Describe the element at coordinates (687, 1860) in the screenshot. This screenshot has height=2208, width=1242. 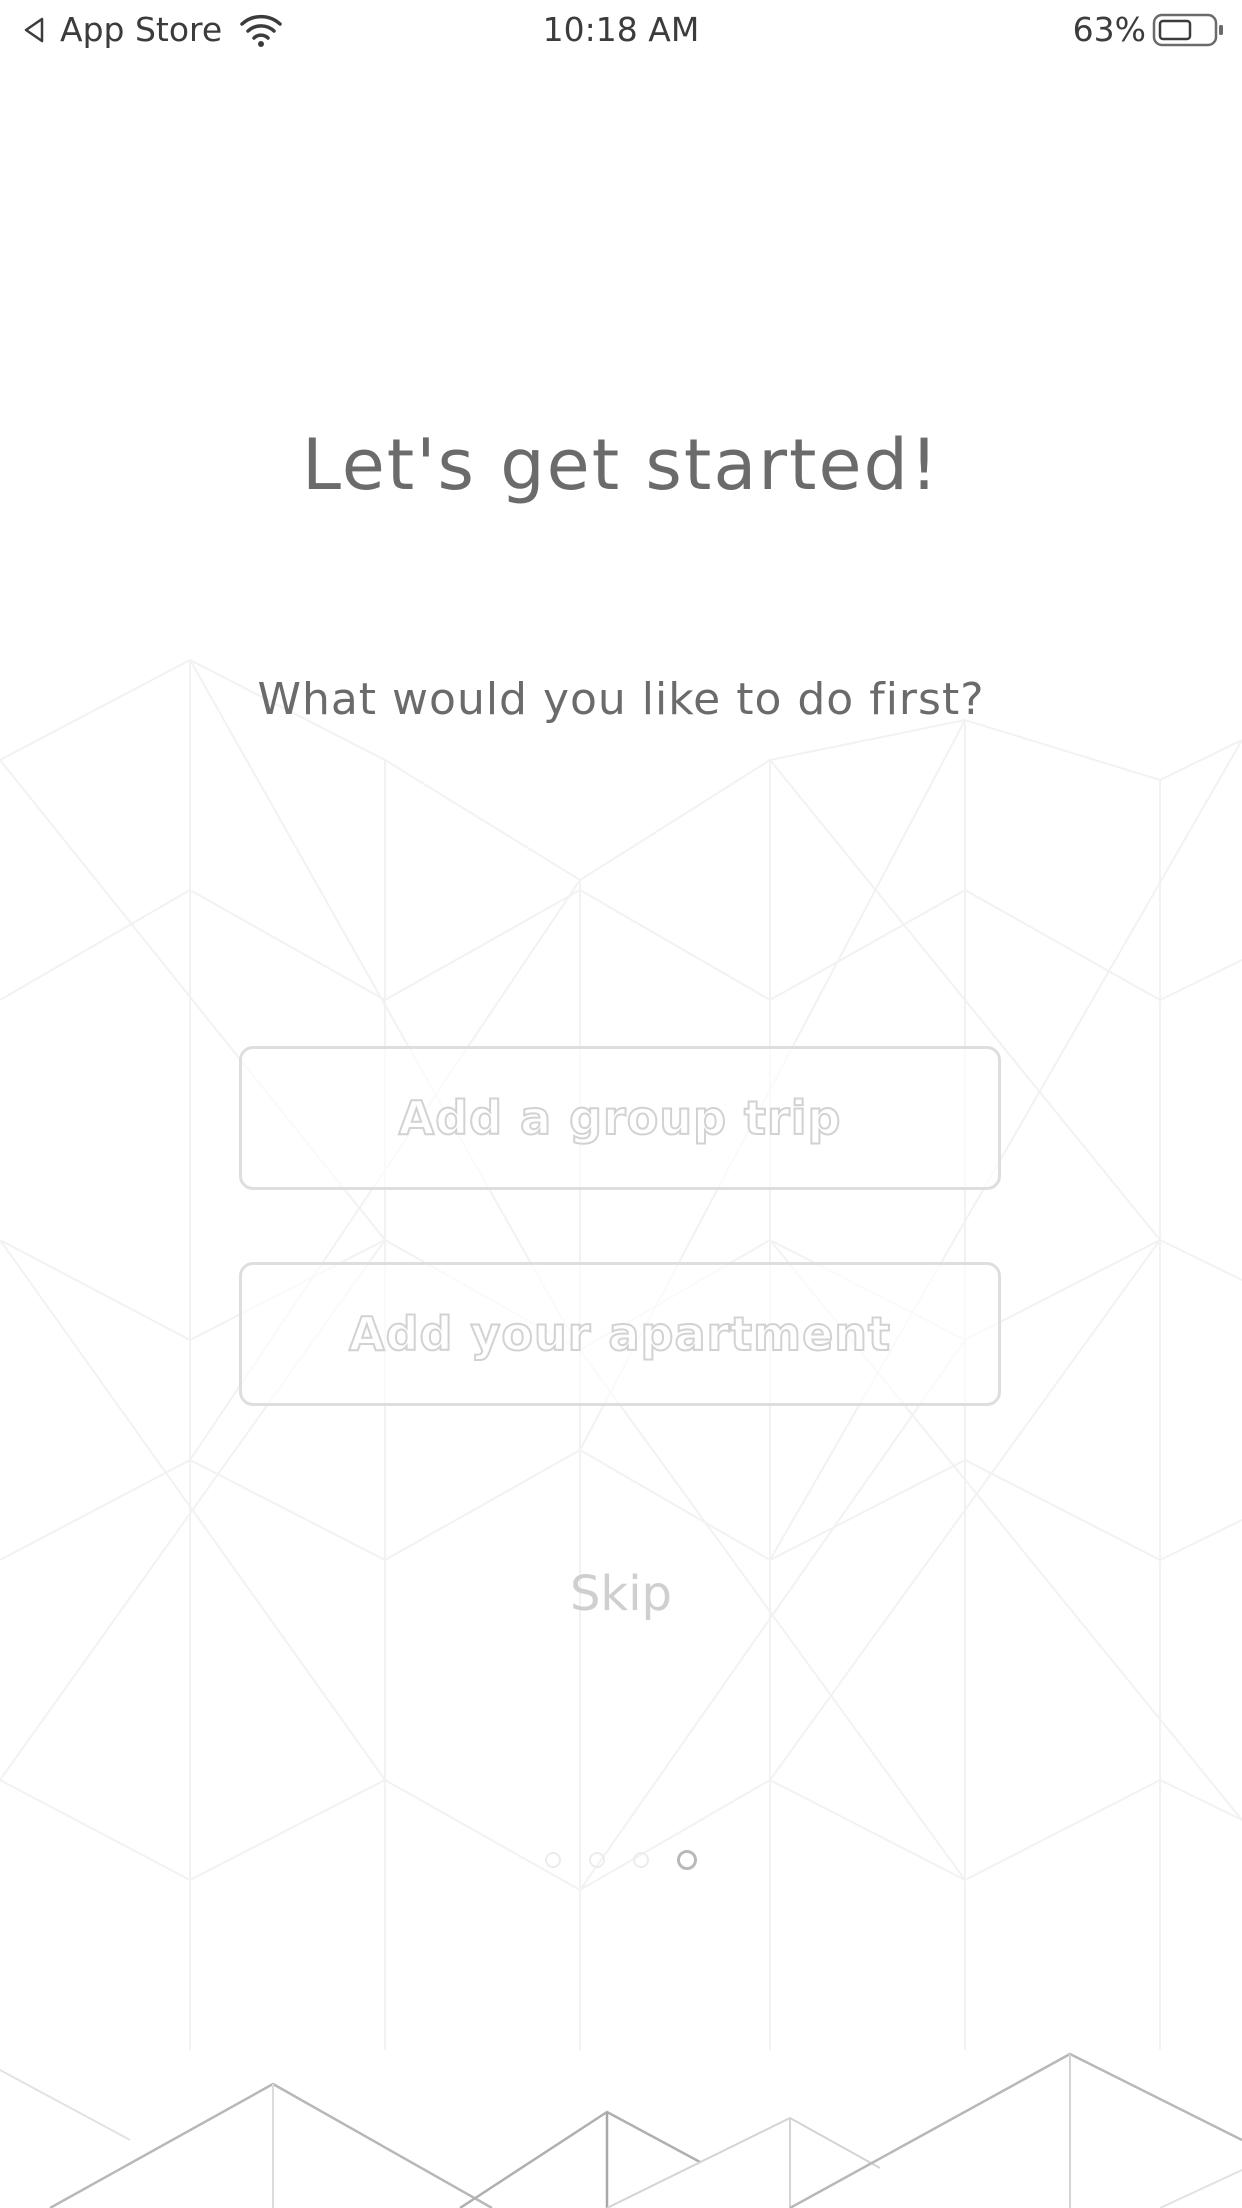
I see `page-dot-active` at that location.